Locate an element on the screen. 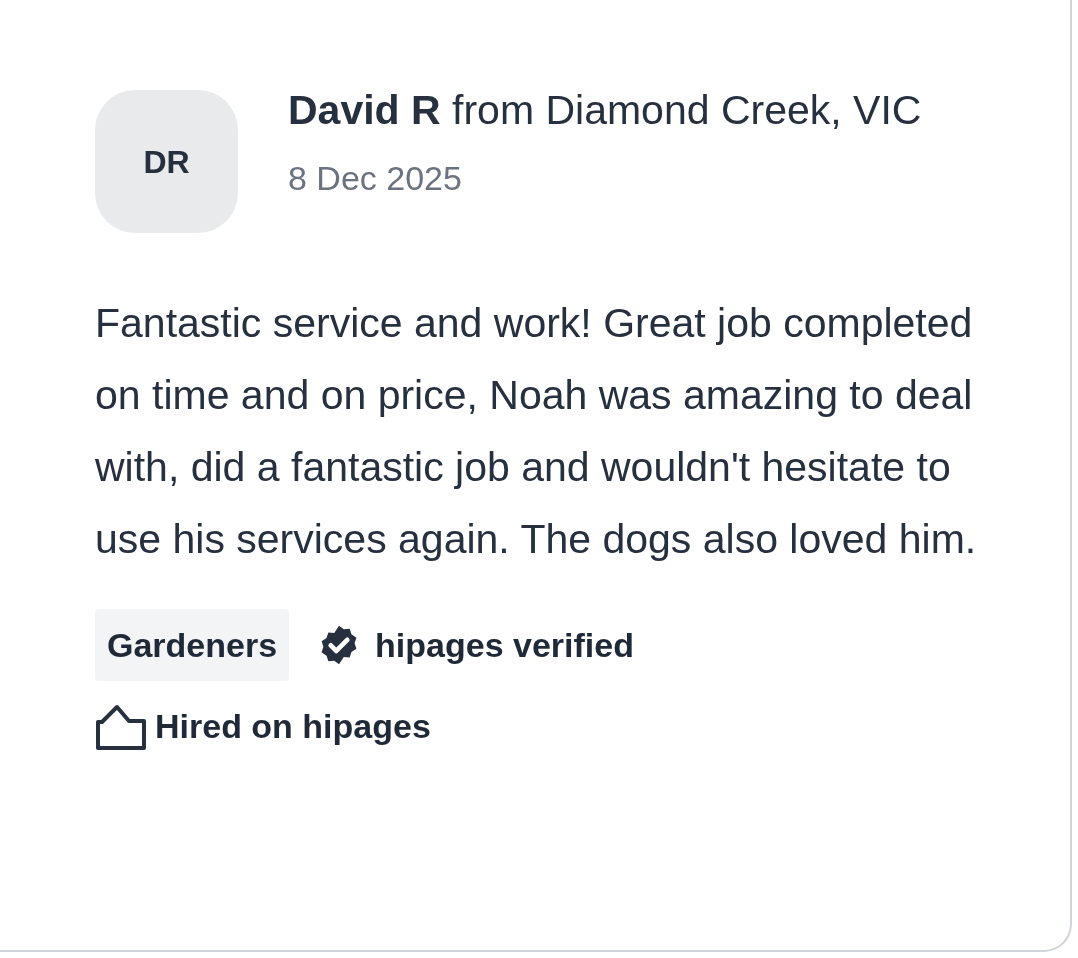 Image resolution: width=1078 pixels, height=958 pixels. hired-label: Hired on hipages is located at coordinates (293, 726).